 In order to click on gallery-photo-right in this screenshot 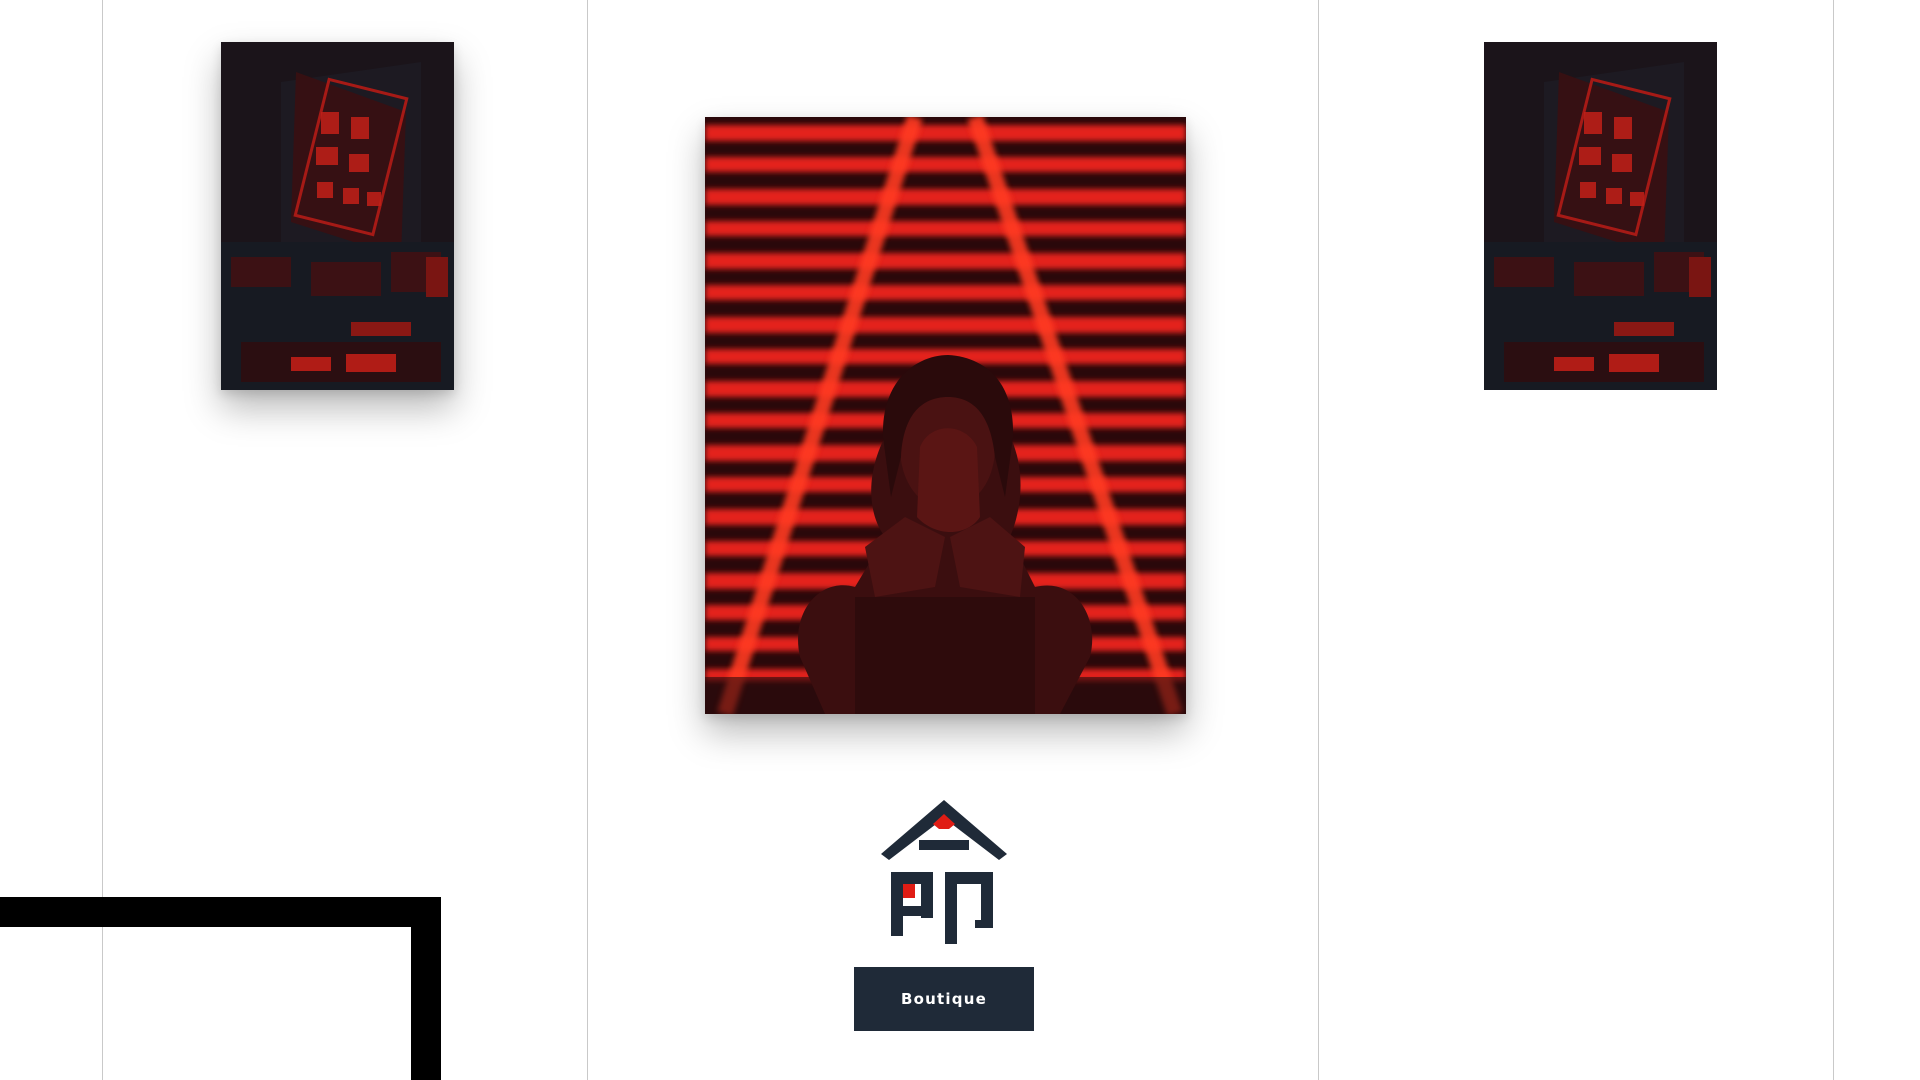, I will do `click(1600, 216)`.